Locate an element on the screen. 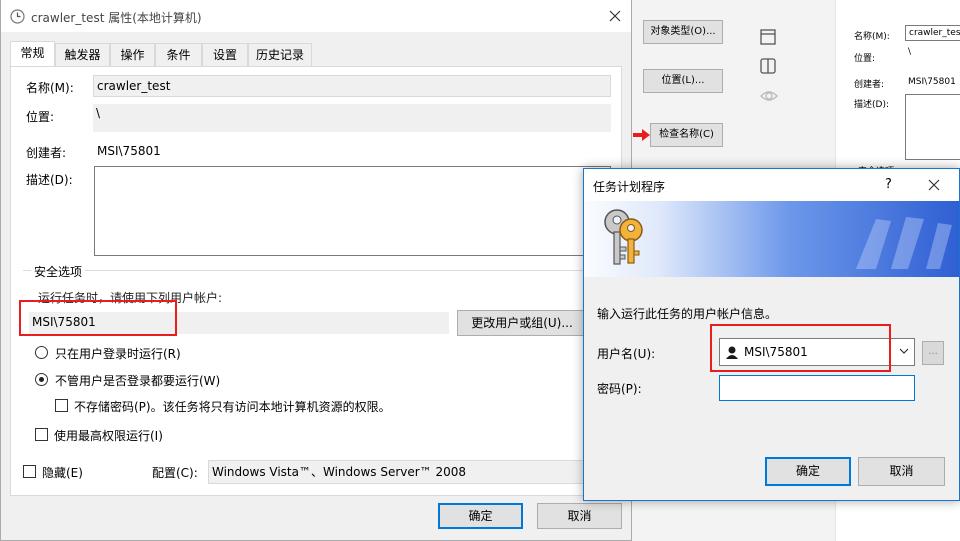 The width and height of the screenshot is (960, 541). split-view-icon is located at coordinates (768, 67).